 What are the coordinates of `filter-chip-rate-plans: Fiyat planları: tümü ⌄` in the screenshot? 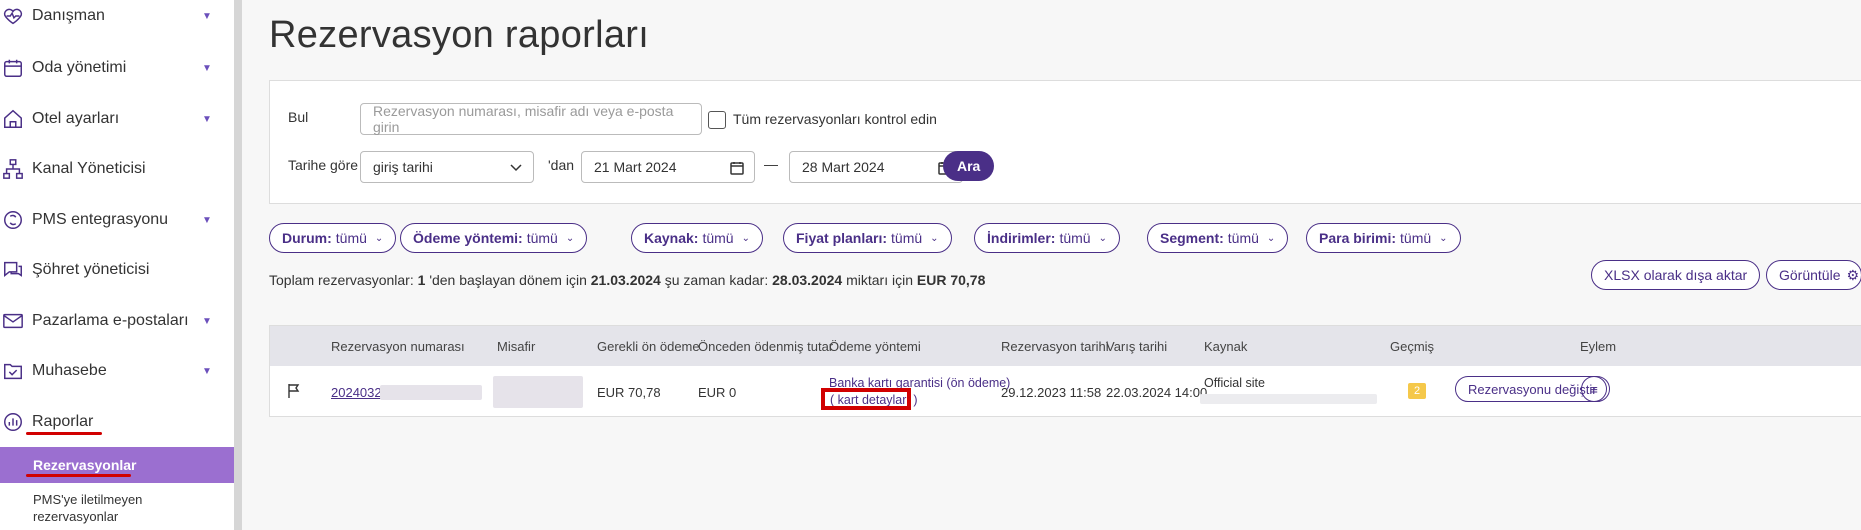 It's located at (867, 238).